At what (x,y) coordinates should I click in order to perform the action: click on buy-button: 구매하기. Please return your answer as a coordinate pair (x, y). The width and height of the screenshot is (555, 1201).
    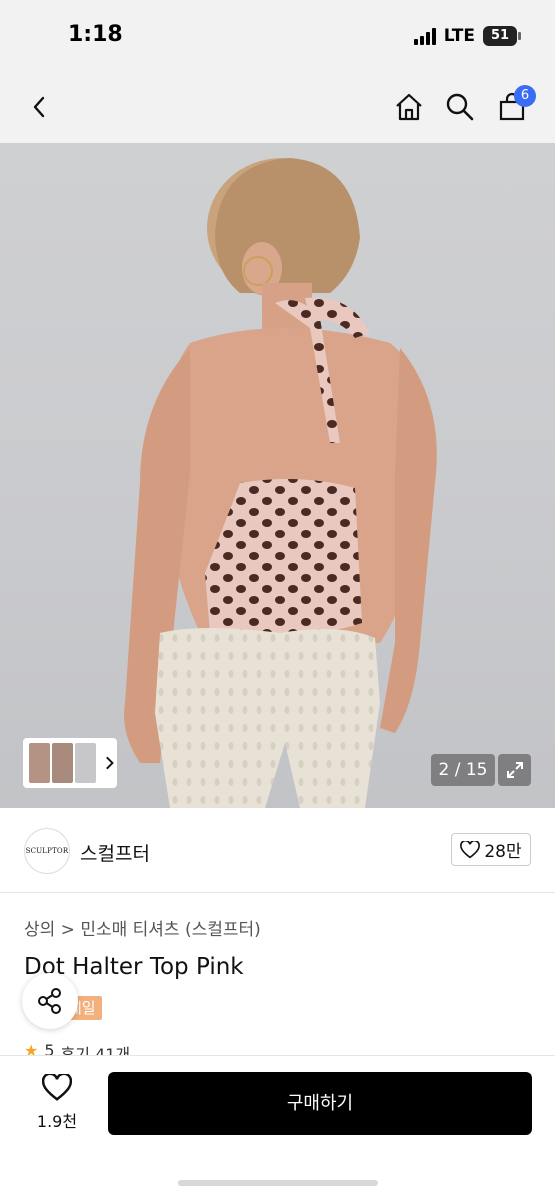
    Looking at the image, I should click on (320, 1103).